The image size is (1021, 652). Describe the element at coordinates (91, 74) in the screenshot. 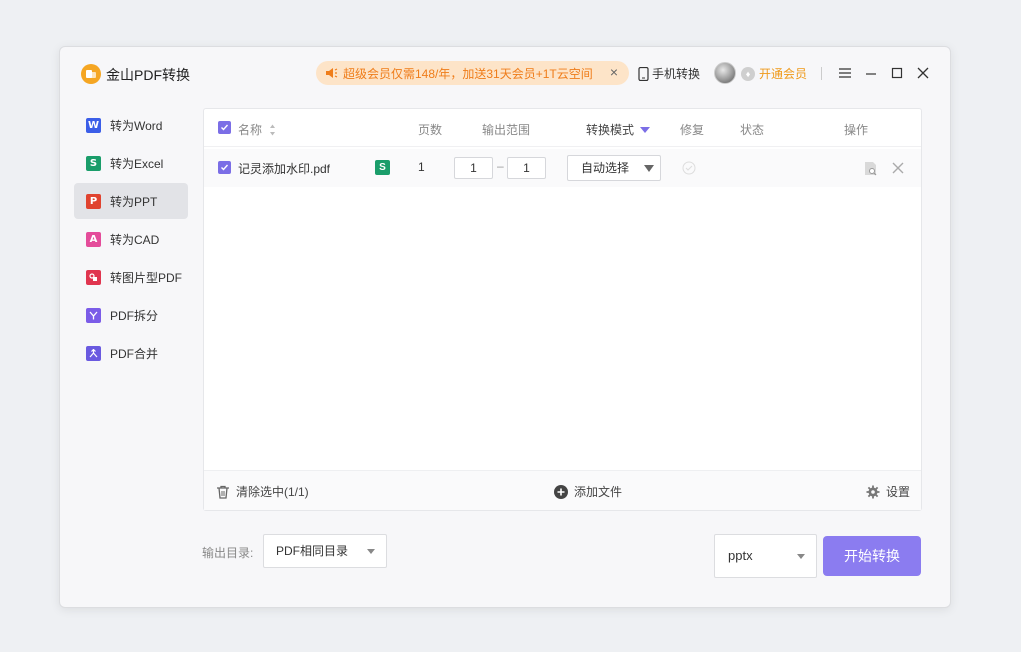

I see `app-logo-icon` at that location.